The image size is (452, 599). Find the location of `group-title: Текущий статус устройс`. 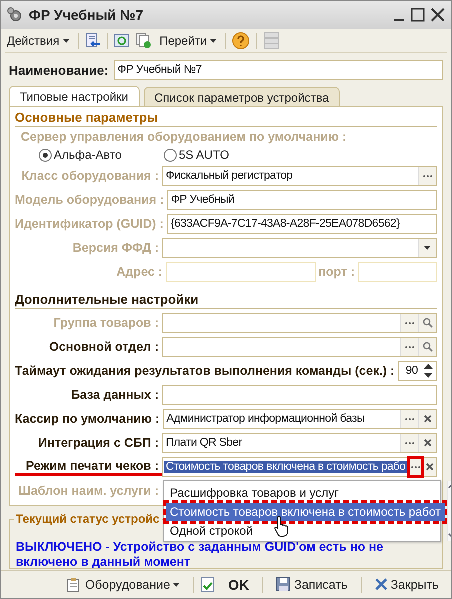

group-title: Текущий статус устройс is located at coordinates (88, 519).